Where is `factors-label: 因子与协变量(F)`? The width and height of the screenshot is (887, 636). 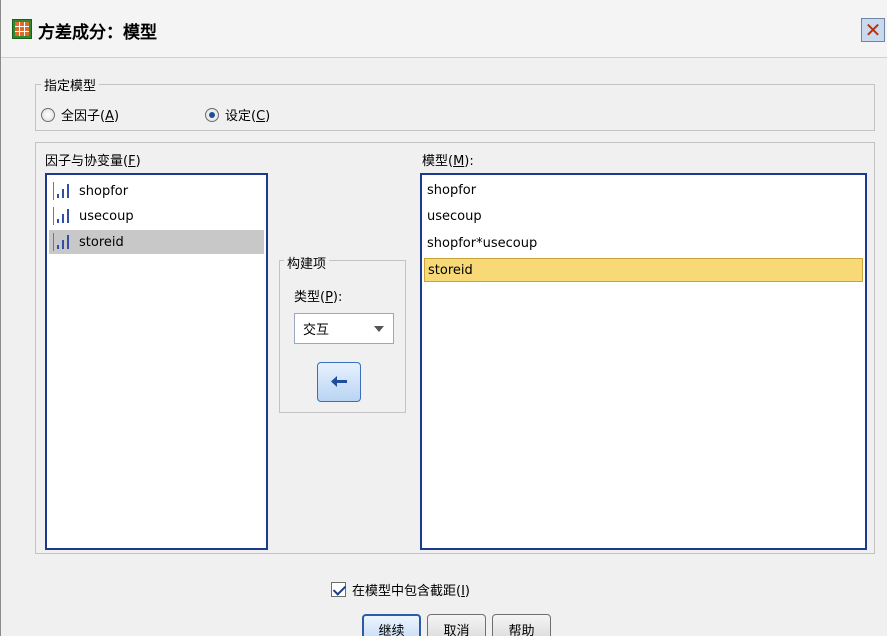
factors-label: 因子与协变量(F) is located at coordinates (93, 161).